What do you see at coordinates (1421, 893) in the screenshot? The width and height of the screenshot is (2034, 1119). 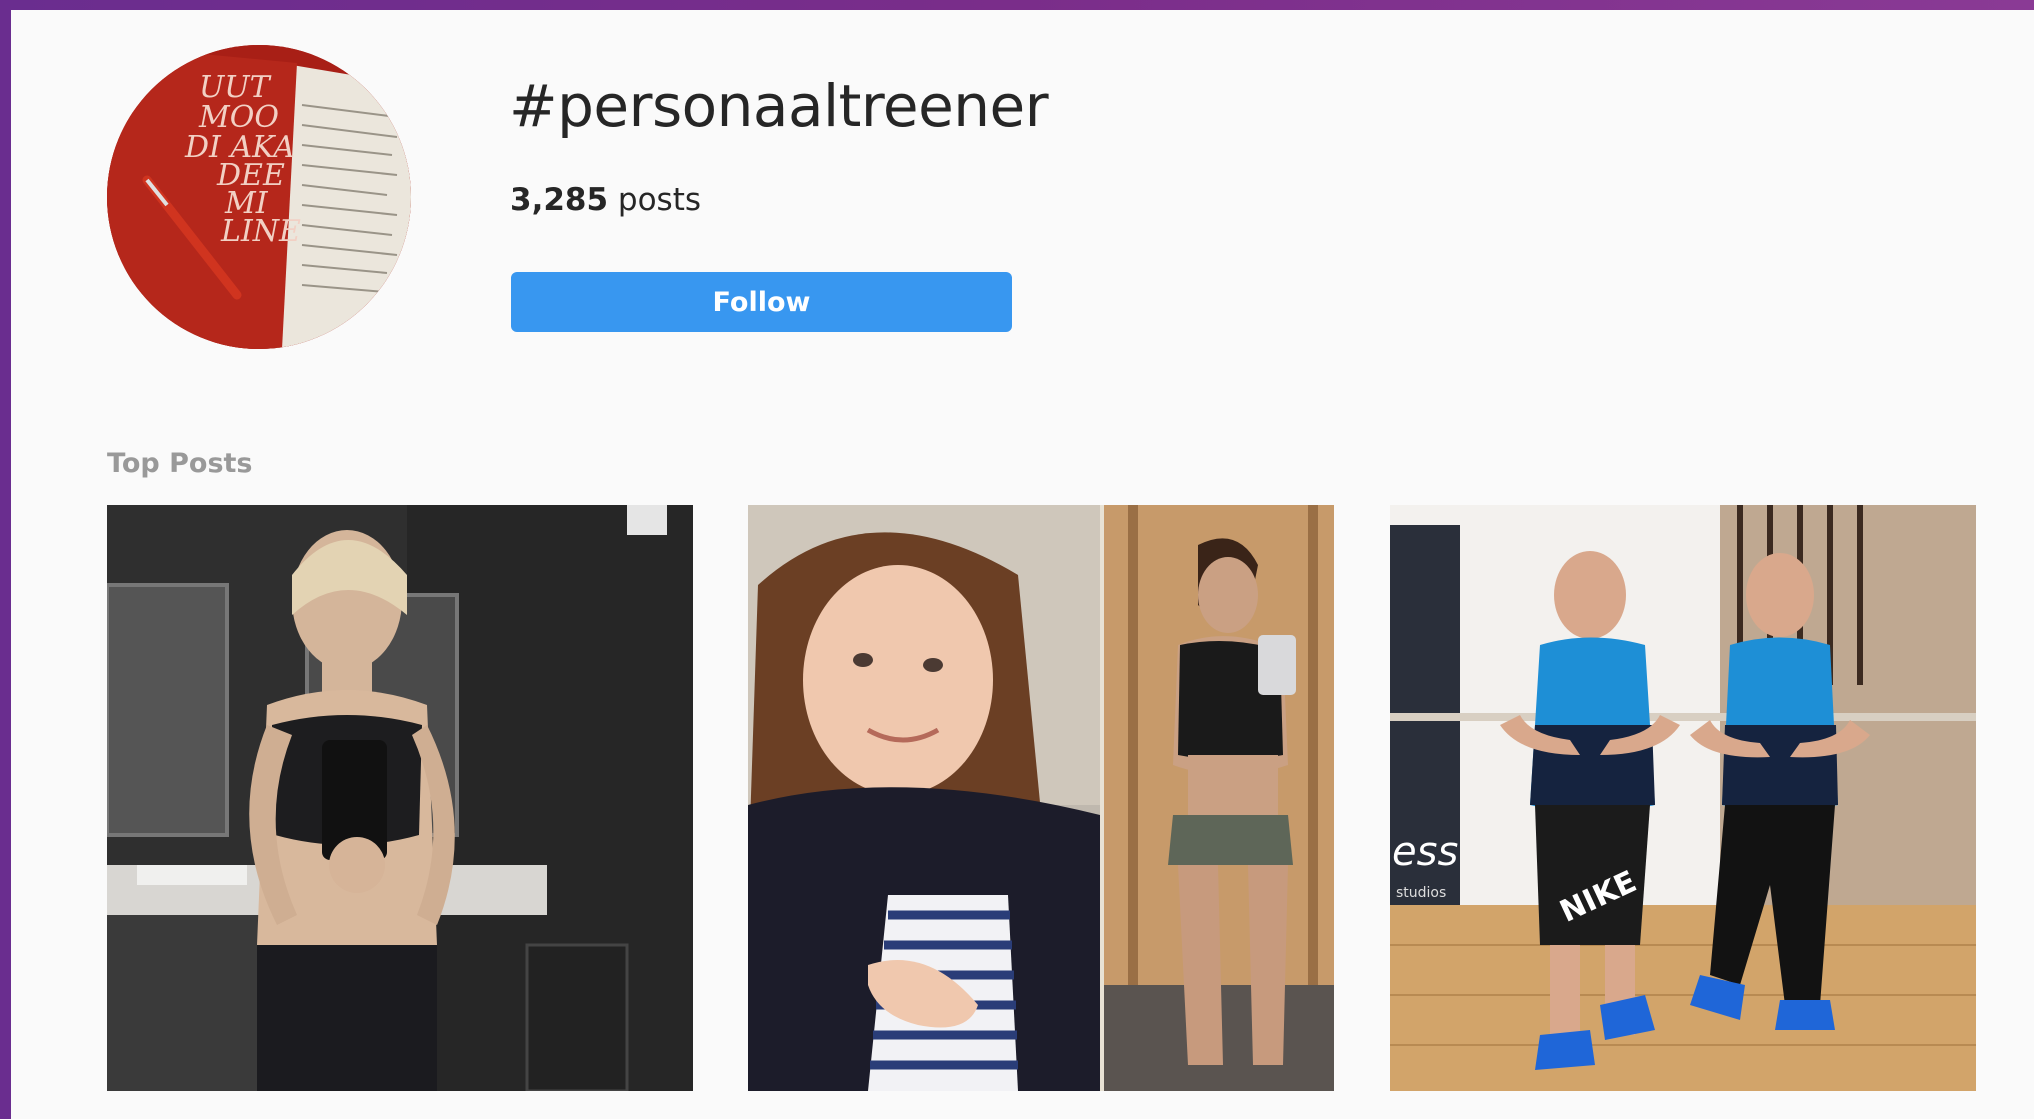 I see `poster-sign-subtext: studios` at bounding box center [1421, 893].